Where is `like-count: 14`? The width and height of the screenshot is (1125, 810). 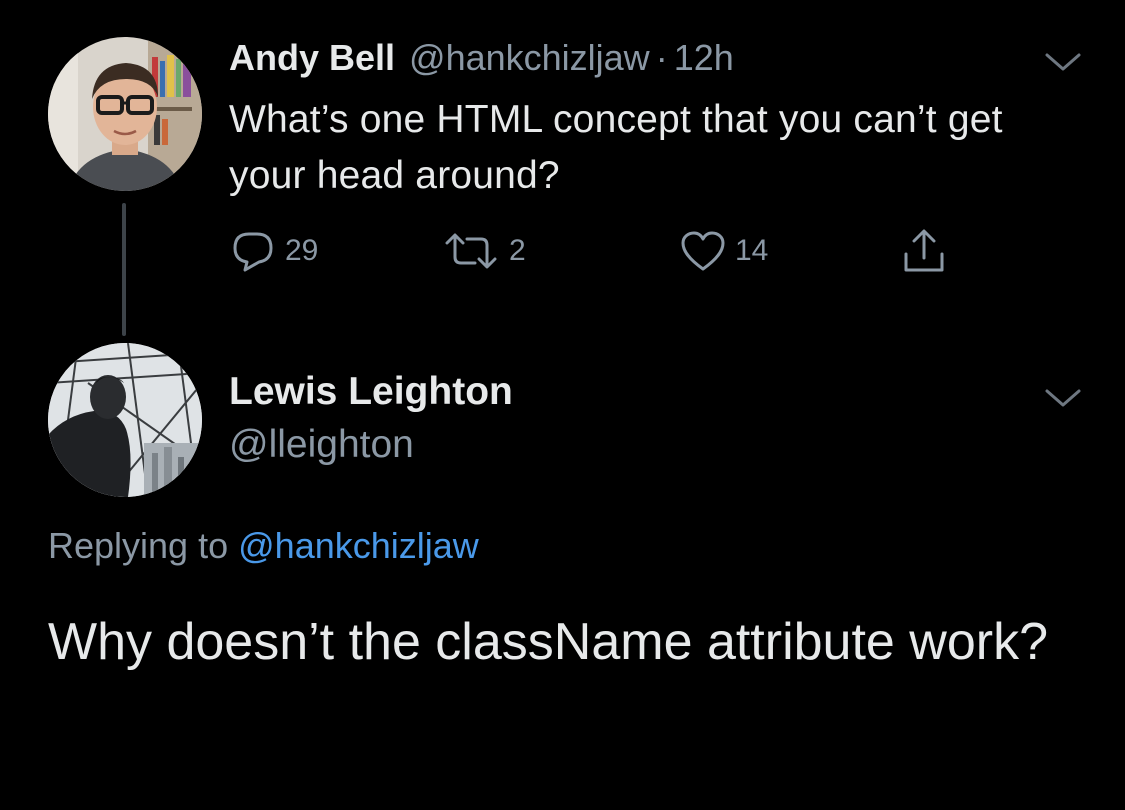 like-count: 14 is located at coordinates (752, 250).